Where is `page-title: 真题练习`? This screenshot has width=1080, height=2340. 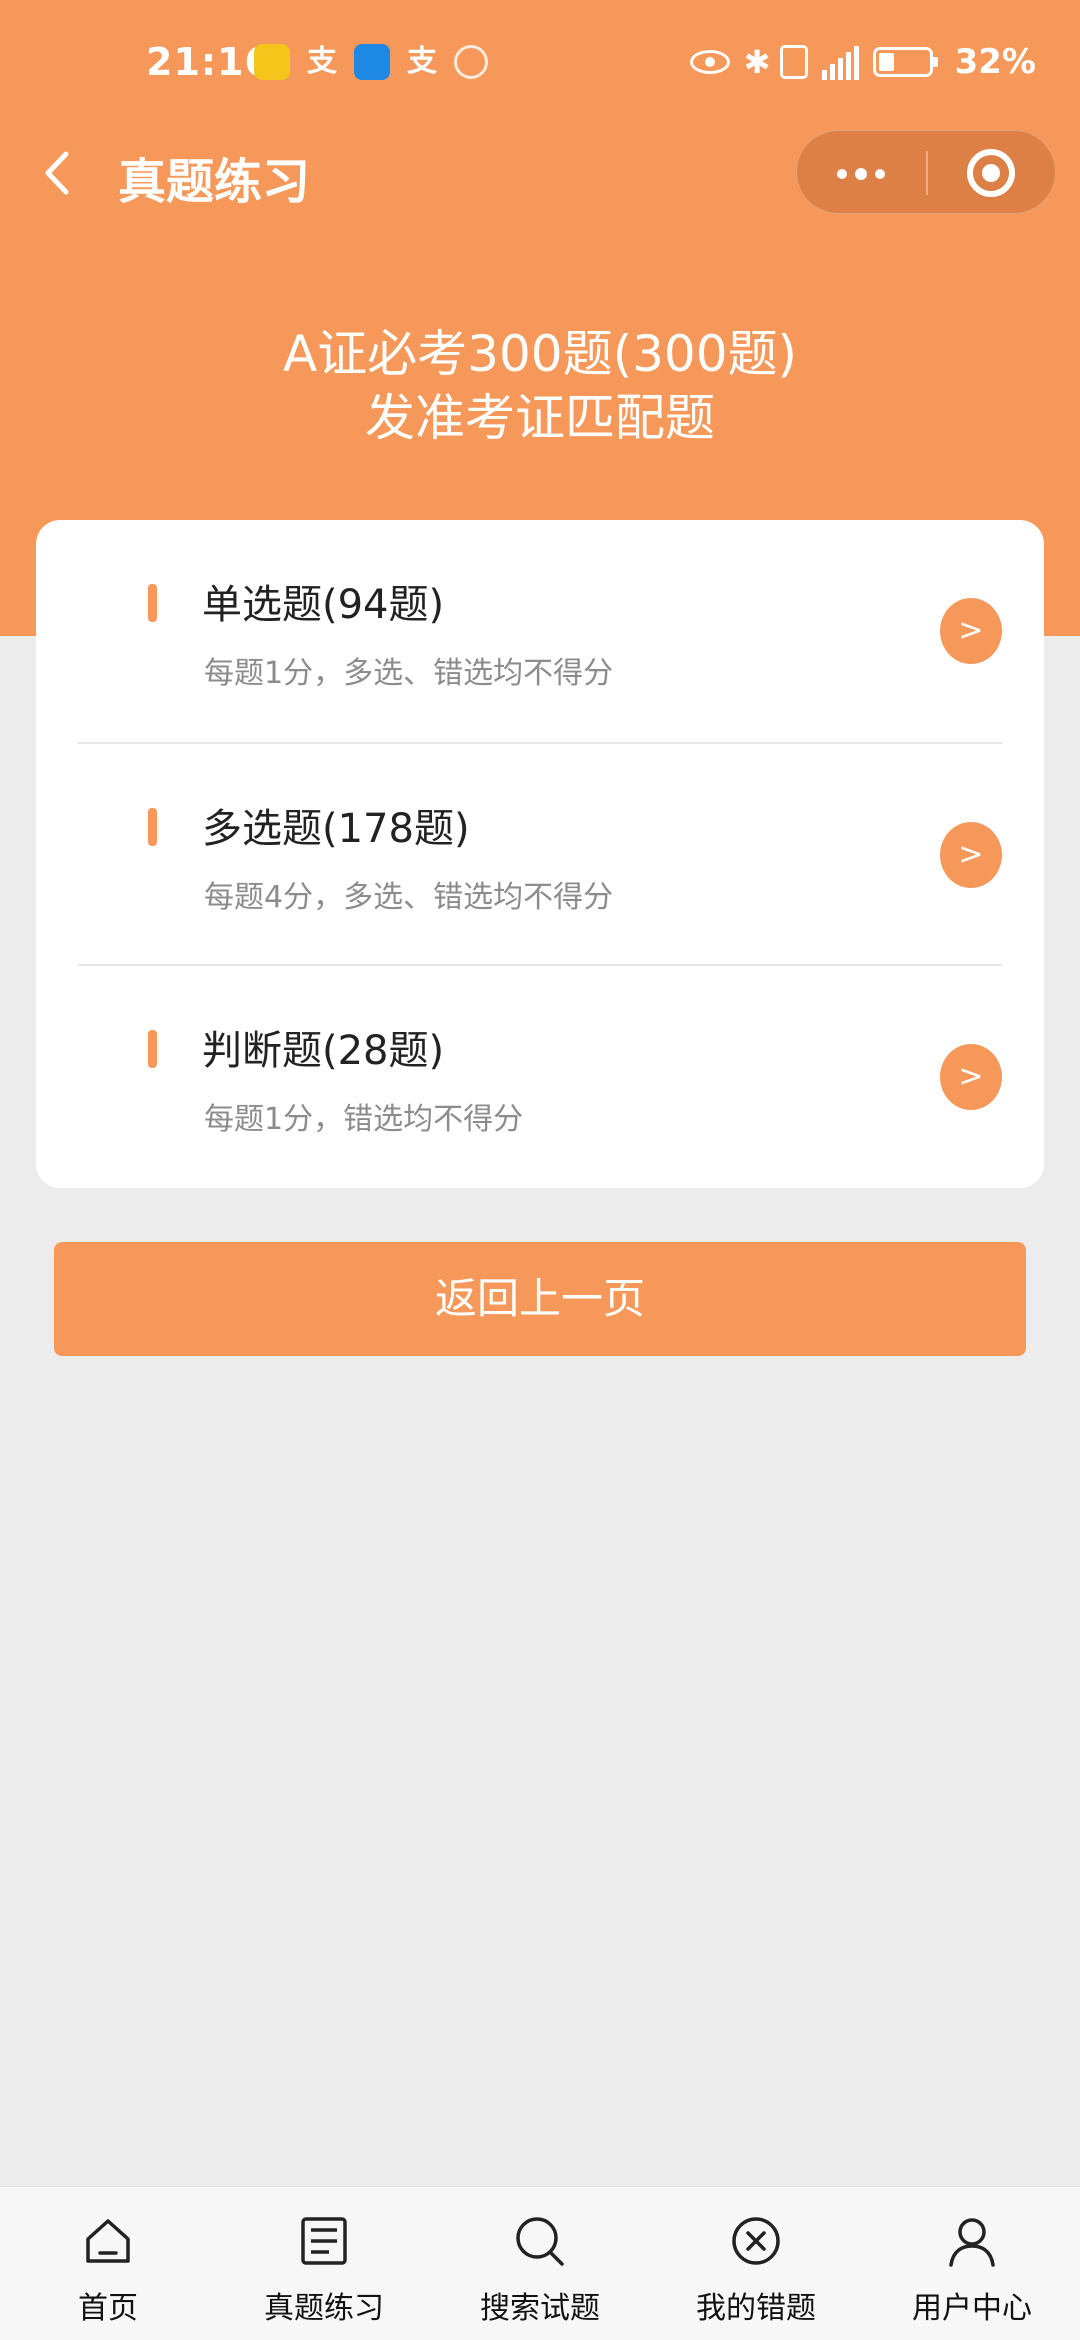 page-title: 真题练习 is located at coordinates (214, 182).